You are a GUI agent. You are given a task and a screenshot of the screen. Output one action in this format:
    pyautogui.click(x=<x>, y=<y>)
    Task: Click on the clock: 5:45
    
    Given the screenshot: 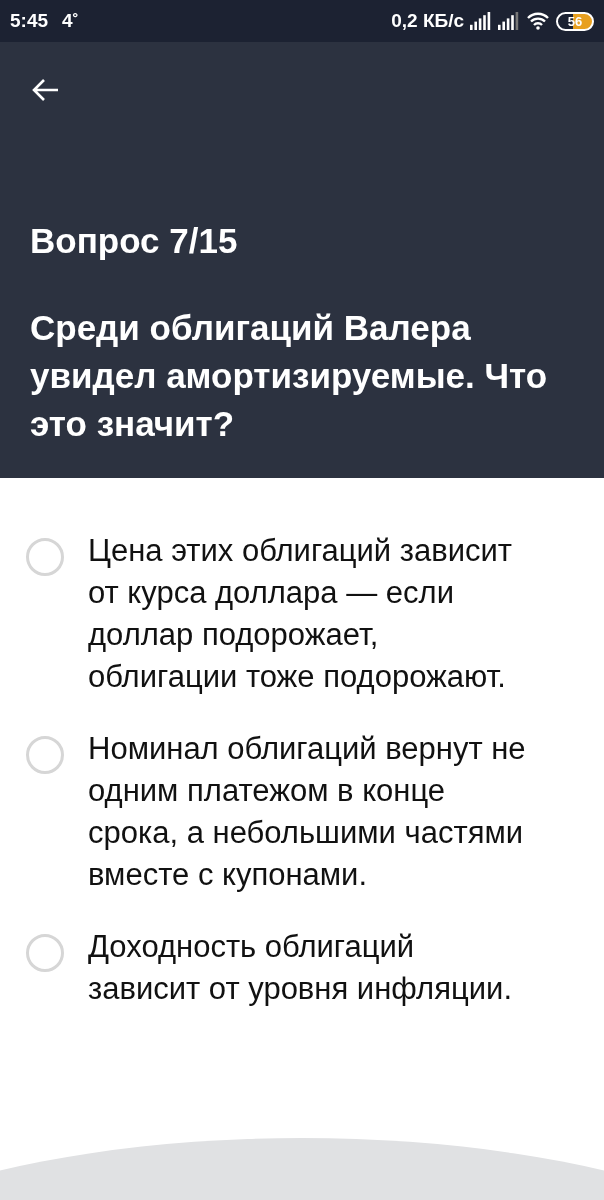 What is the action you would take?
    pyautogui.click(x=29, y=20)
    